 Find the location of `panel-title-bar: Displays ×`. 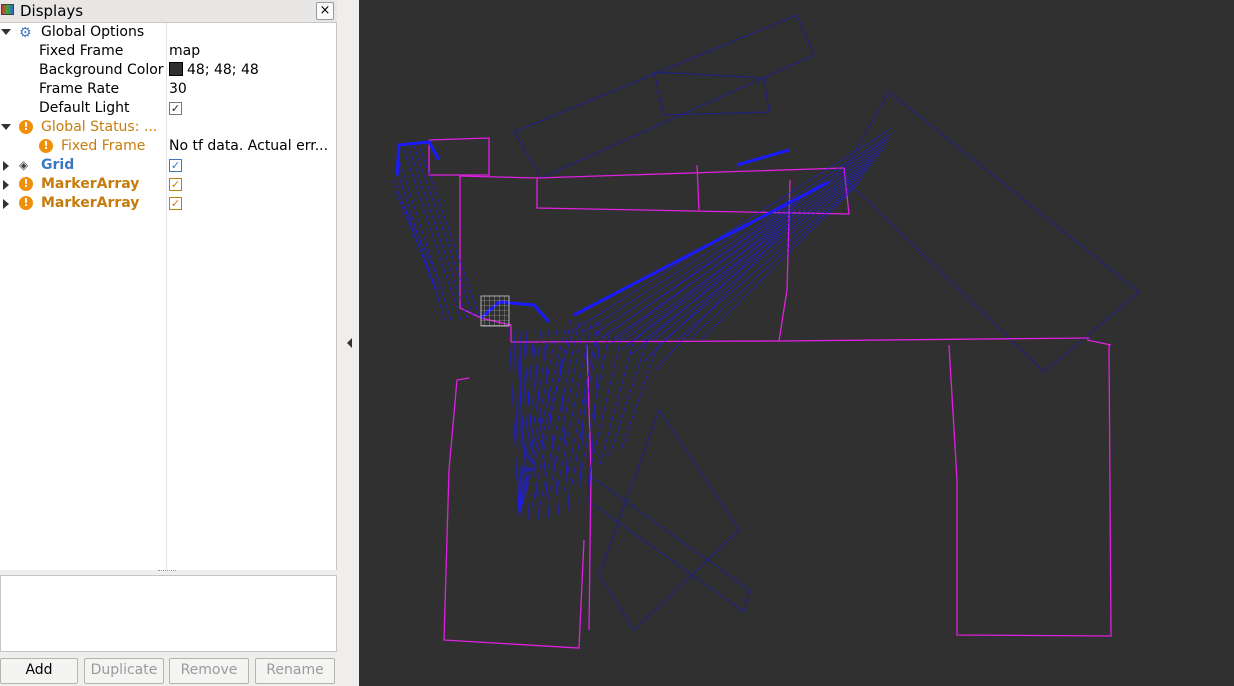

panel-title-bar: Displays × is located at coordinates (168, 11).